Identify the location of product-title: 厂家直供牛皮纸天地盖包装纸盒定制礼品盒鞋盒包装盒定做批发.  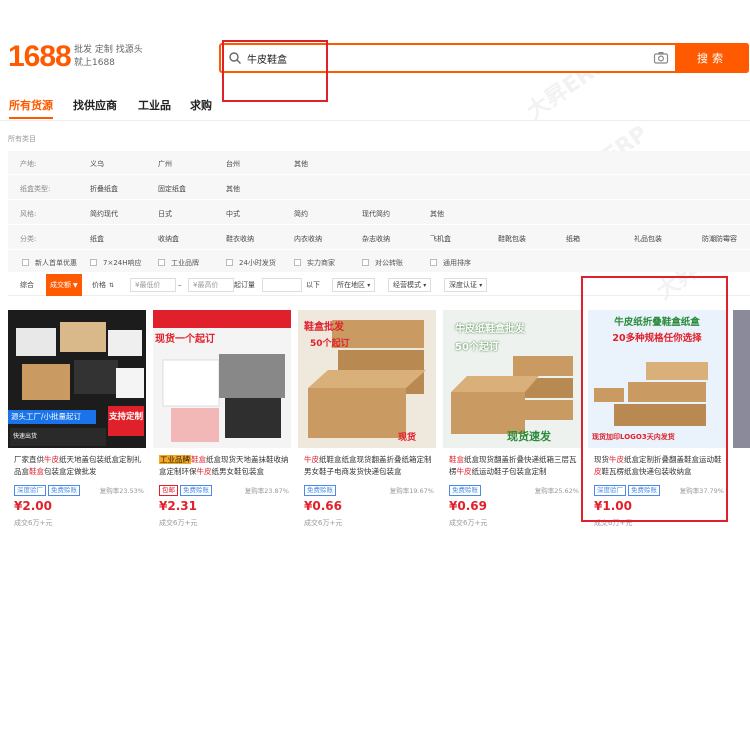
(80, 466).